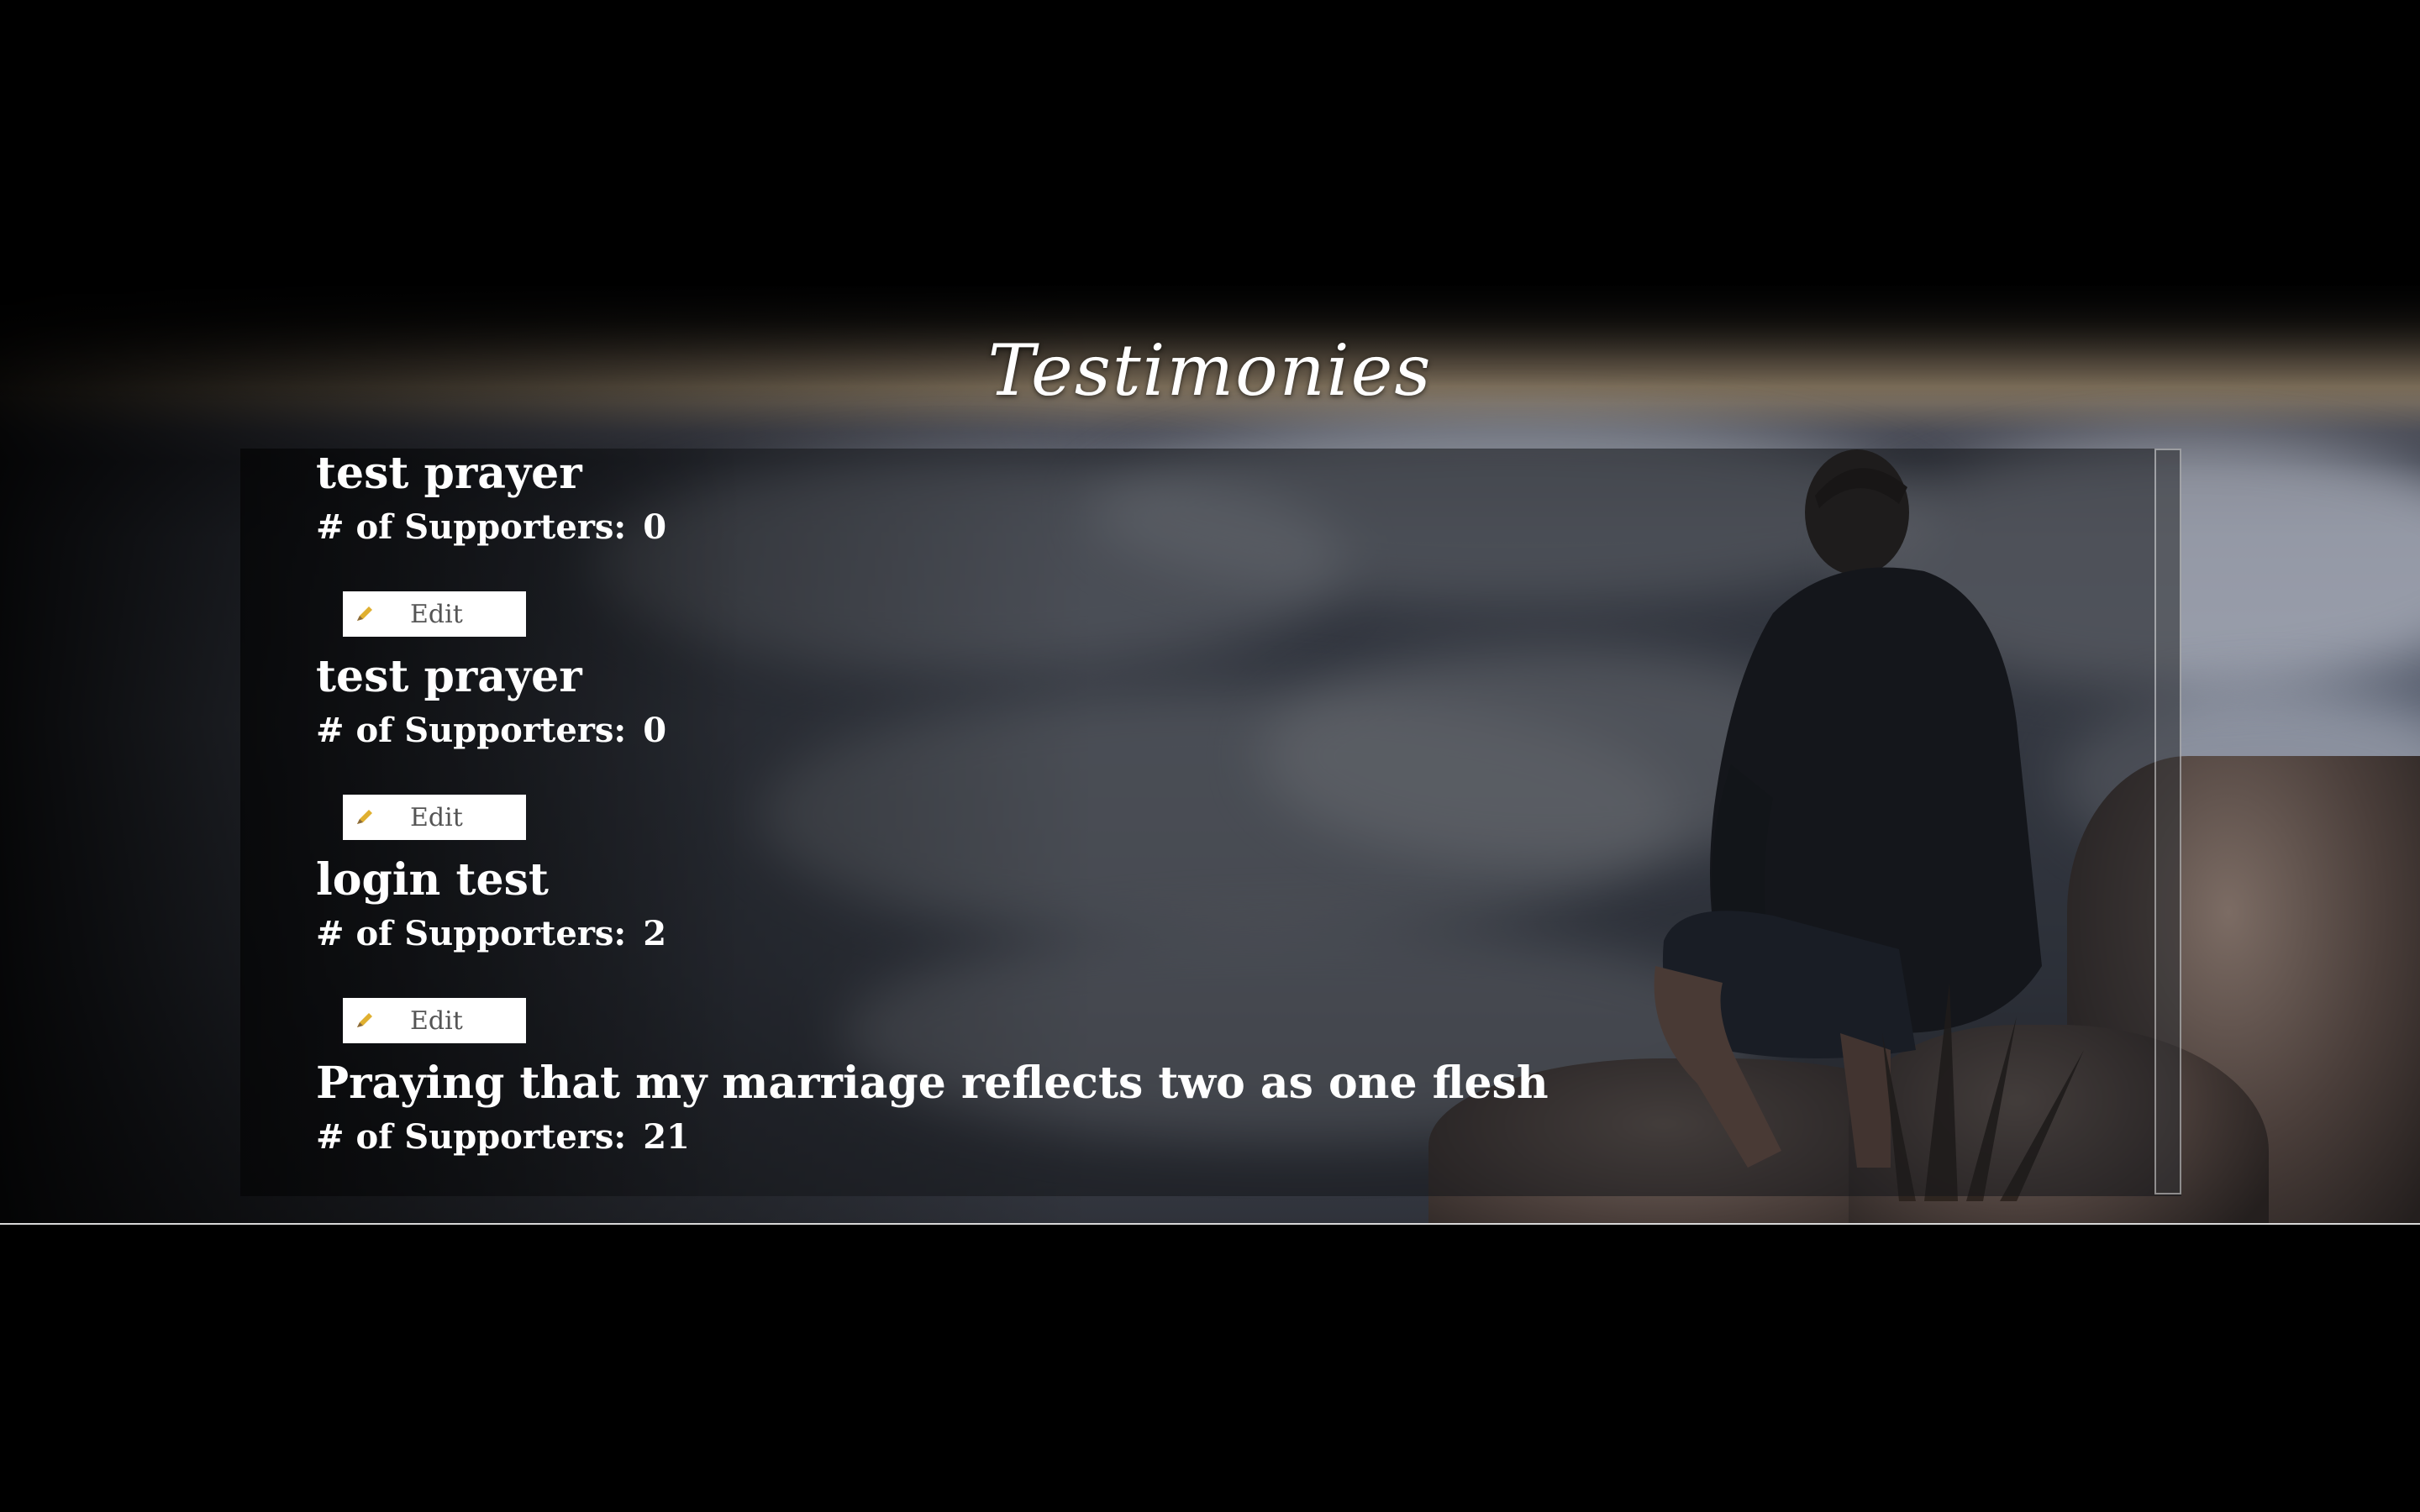  I want to click on page-title: Testimonies, so click(1210, 370).